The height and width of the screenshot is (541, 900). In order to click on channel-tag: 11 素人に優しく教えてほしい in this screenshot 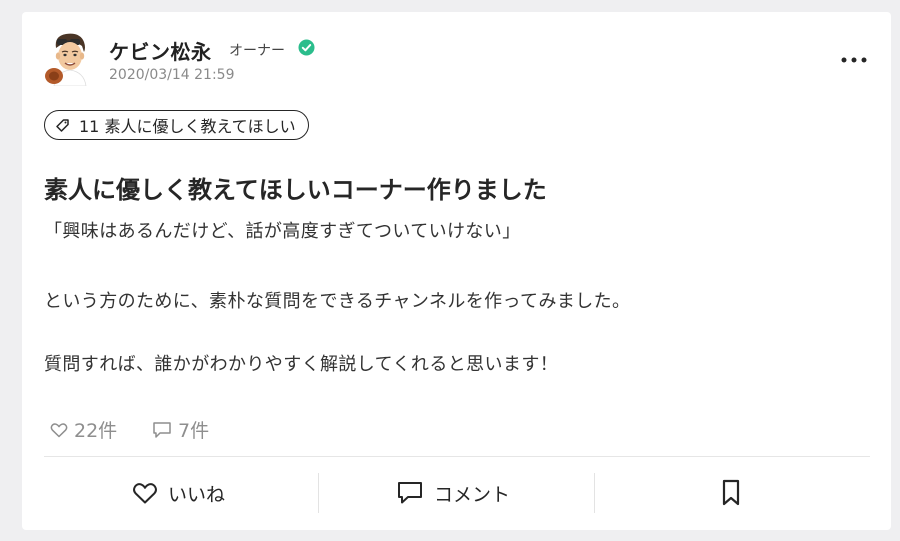, I will do `click(176, 125)`.